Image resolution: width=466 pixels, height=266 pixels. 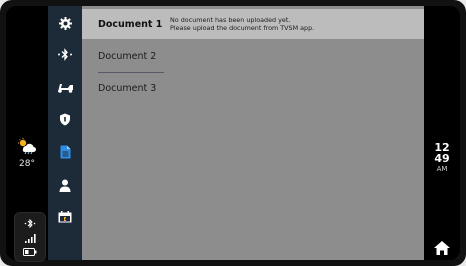 What do you see at coordinates (27, 146) in the screenshot?
I see `cloudy-rain-icon` at bounding box center [27, 146].